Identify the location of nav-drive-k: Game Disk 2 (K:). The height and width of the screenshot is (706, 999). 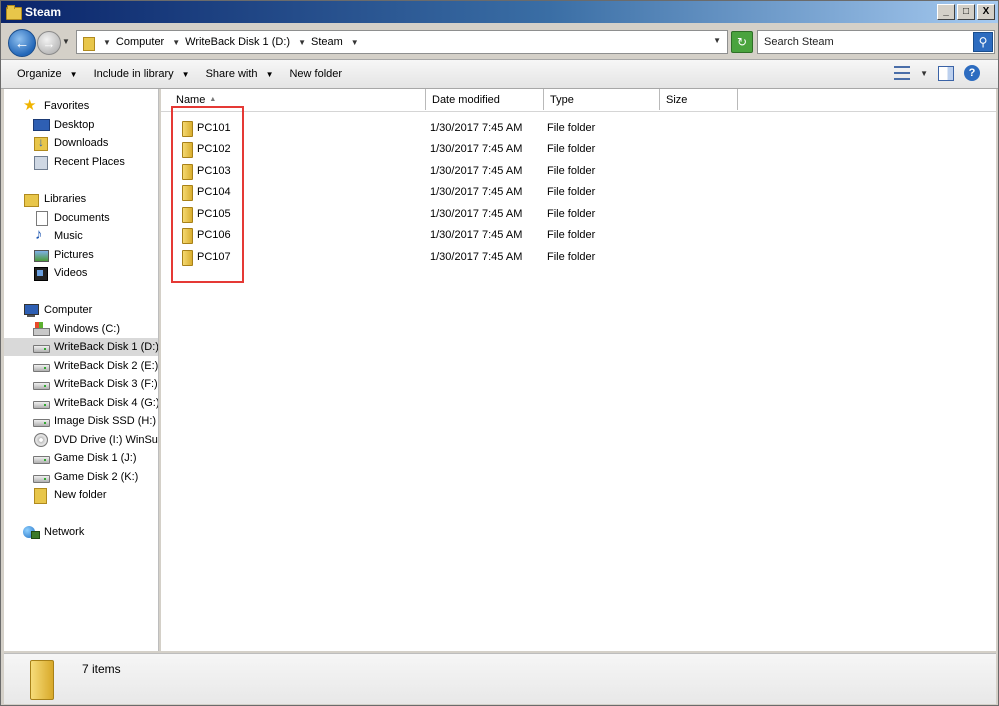
(81, 477).